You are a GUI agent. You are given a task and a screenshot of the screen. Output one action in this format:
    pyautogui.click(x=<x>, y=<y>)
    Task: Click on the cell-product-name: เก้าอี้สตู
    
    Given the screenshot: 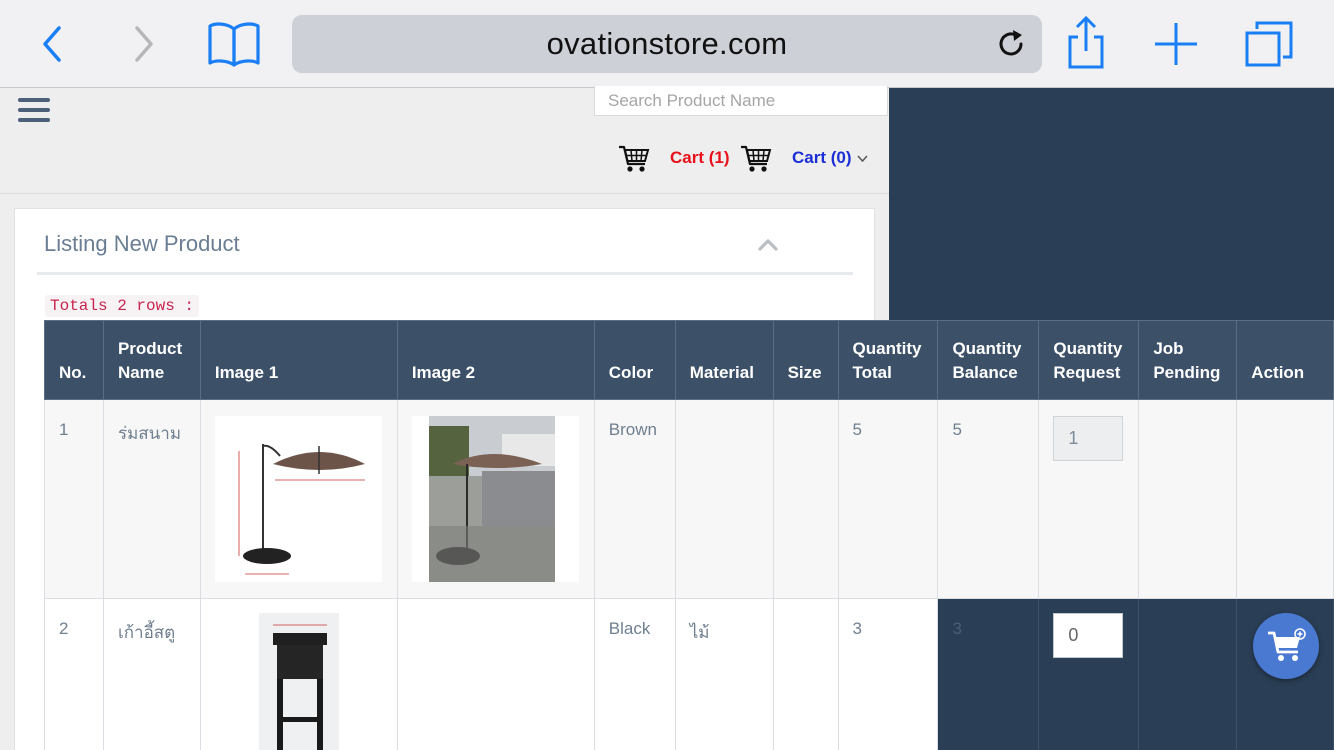 What is the action you would take?
    pyautogui.click(x=151, y=674)
    